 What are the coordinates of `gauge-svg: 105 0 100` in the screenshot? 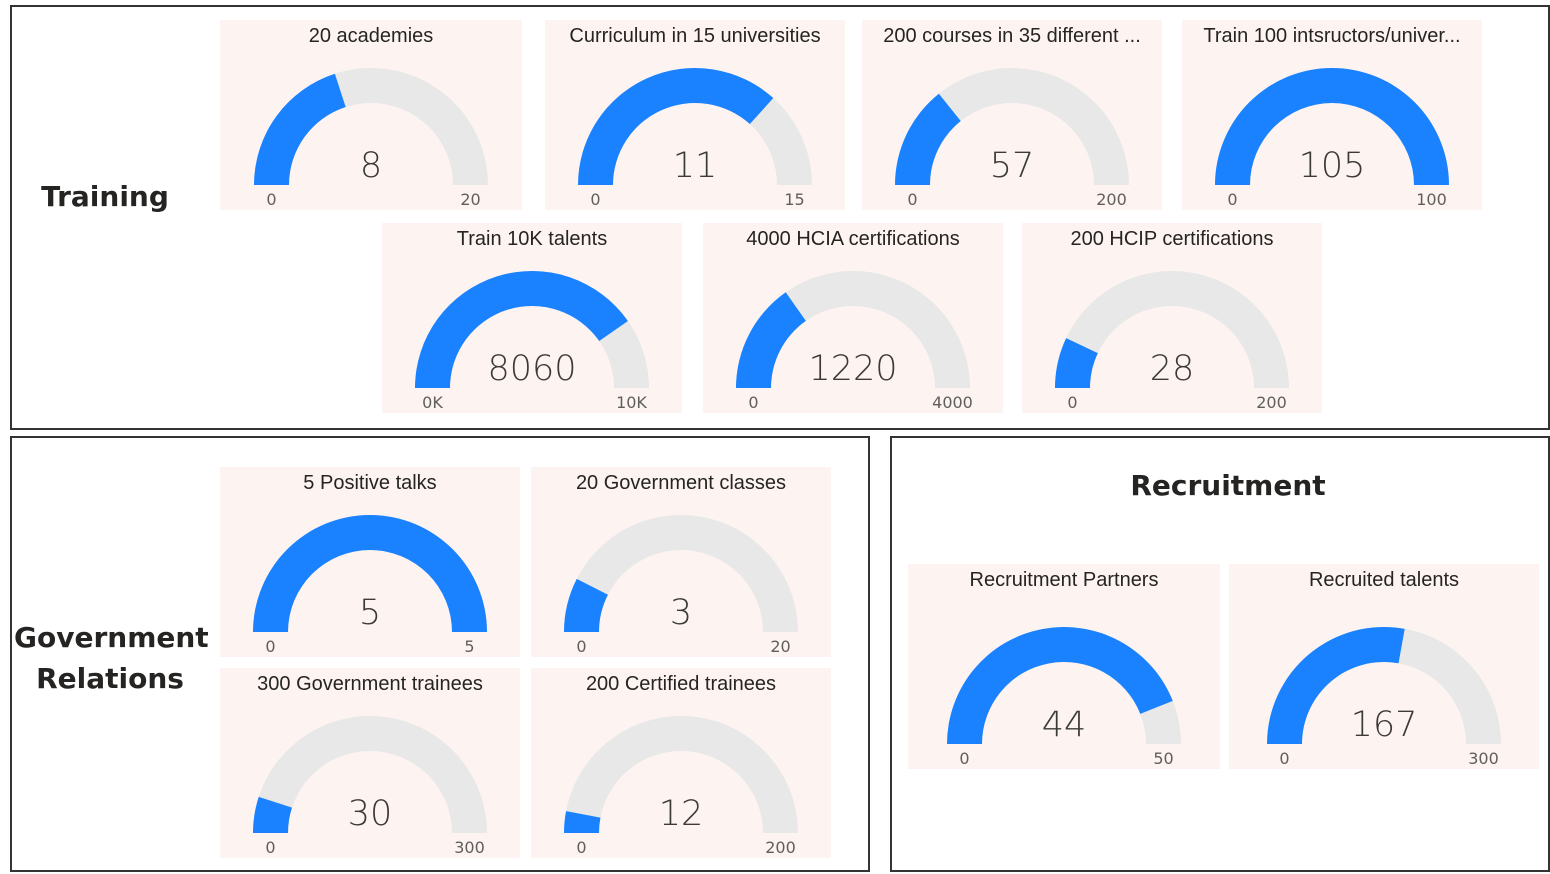 It's located at (1332, 138).